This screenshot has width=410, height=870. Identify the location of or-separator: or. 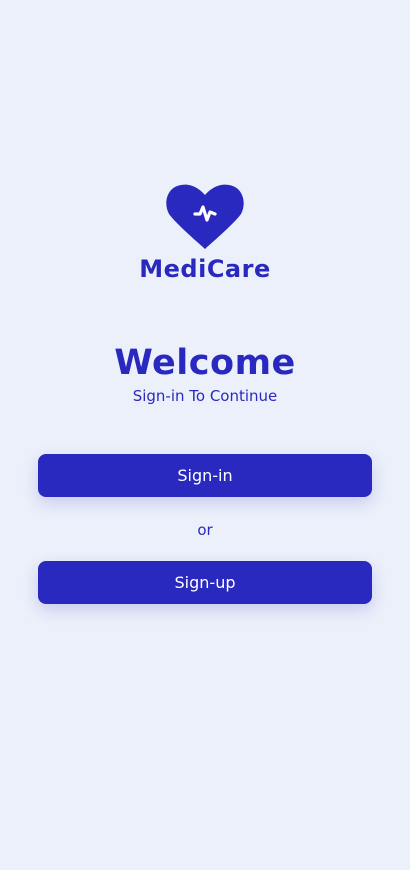
(205, 530).